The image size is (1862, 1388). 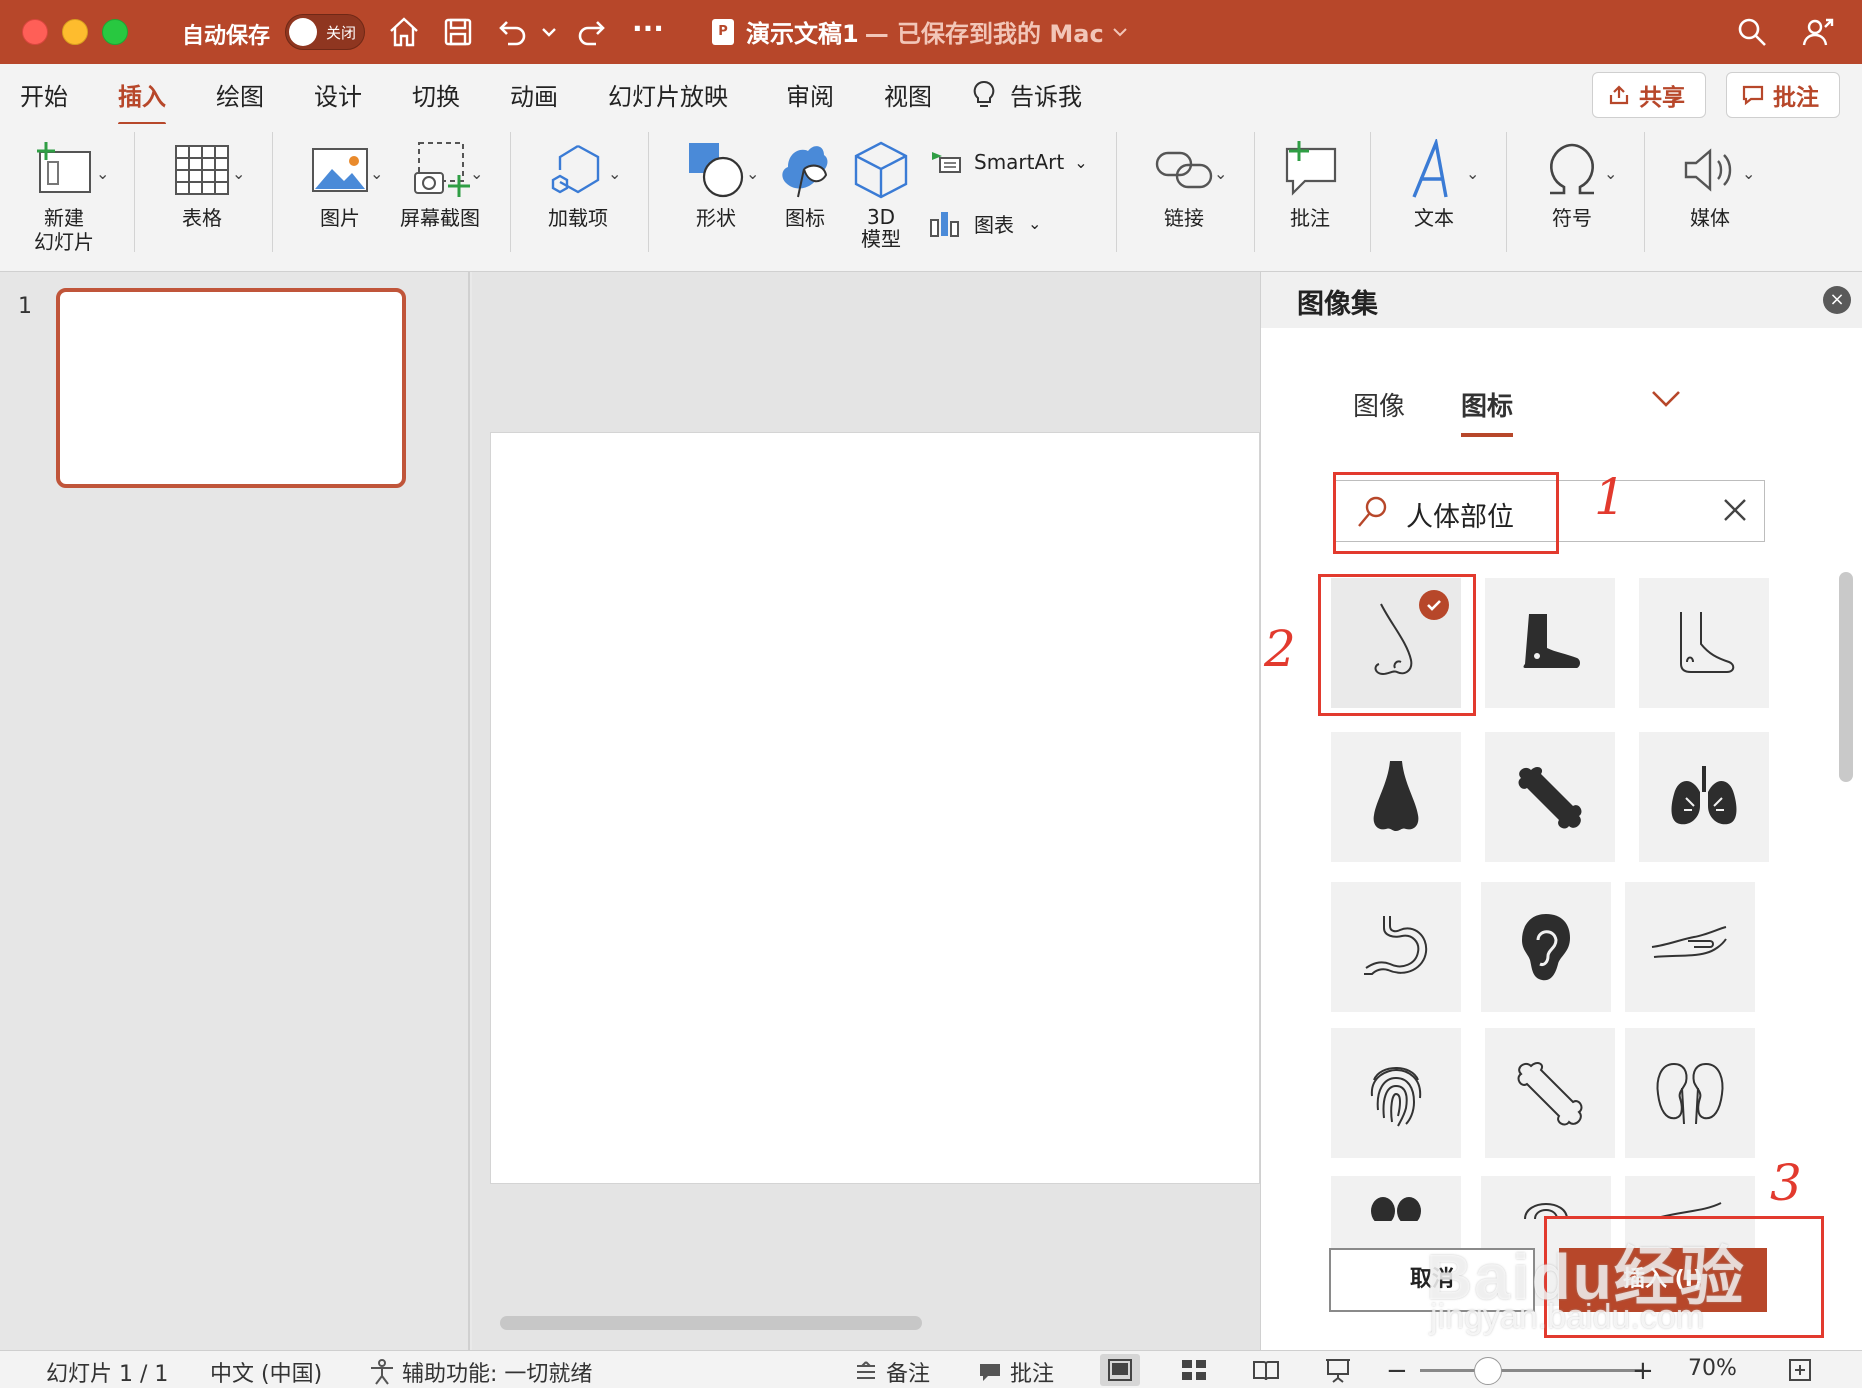 I want to click on partial-hand-outline-icon, so click(x=1691, y=1210).